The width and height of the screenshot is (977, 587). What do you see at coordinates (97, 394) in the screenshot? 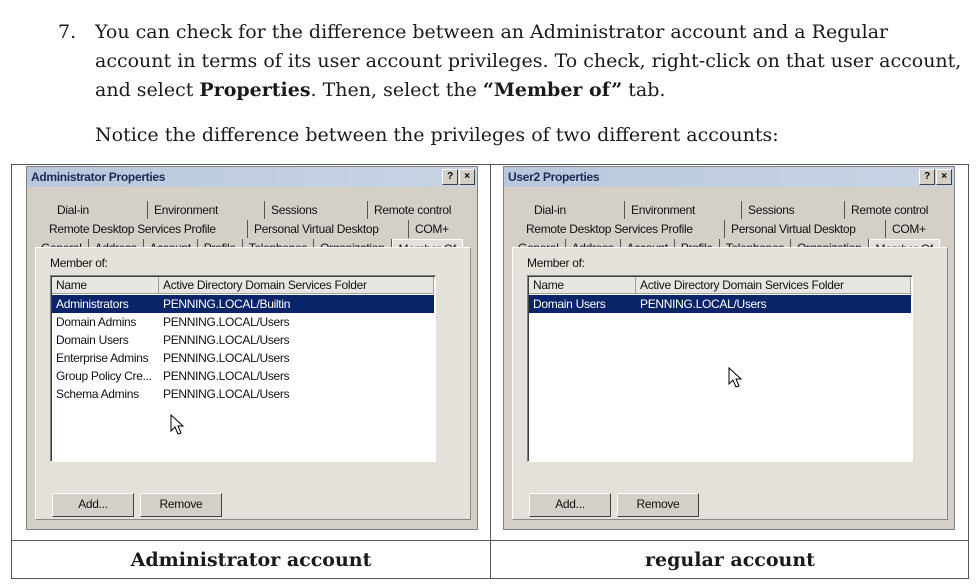
I see `group-name: Schema Admins` at bounding box center [97, 394].